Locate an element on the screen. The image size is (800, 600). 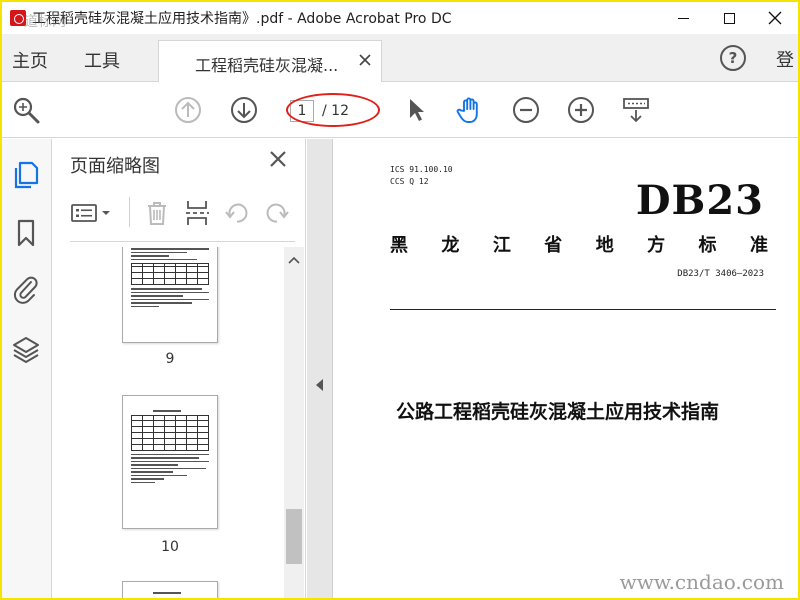
select-tool-button is located at coordinates (416, 110).